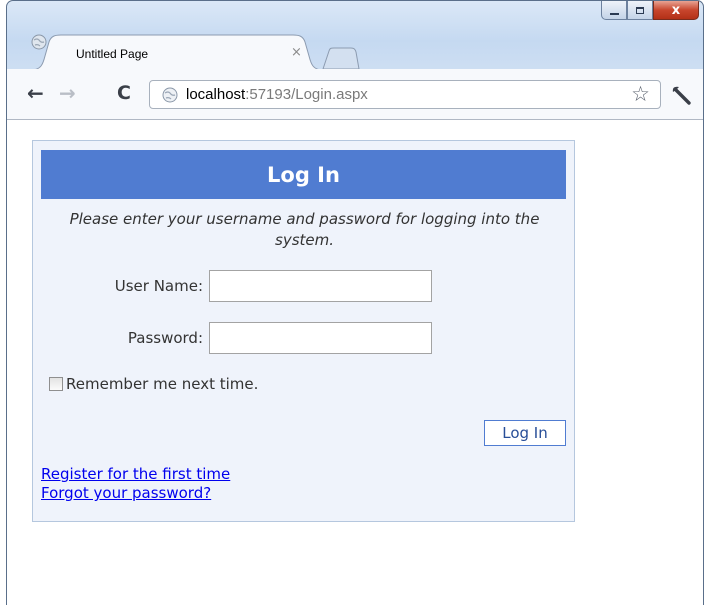 The image size is (704, 605). I want to click on password-label: Password:, so click(165, 338).